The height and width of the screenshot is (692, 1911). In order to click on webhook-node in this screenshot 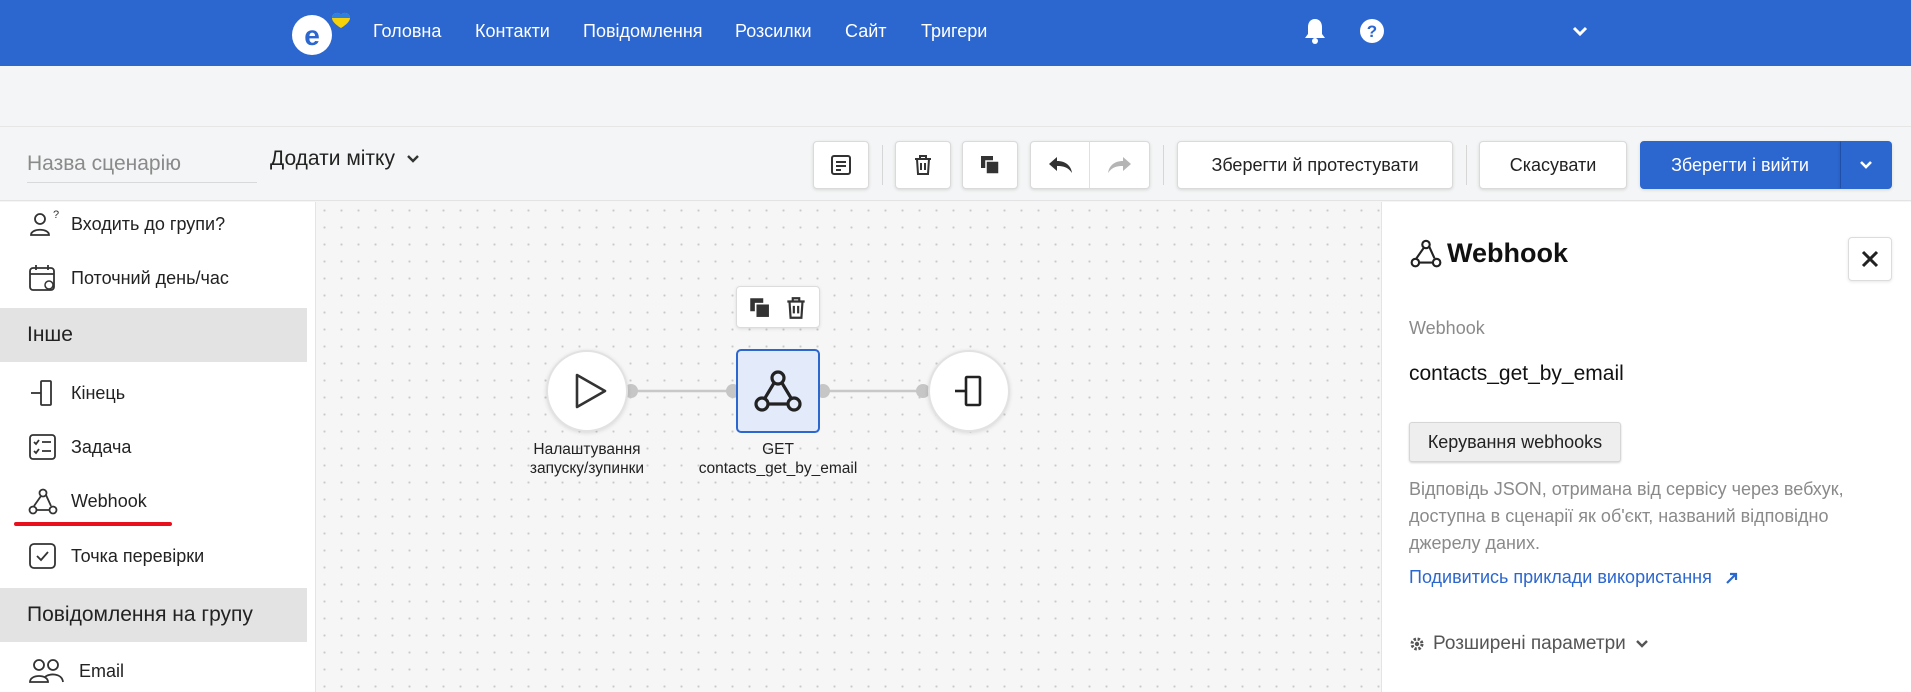, I will do `click(778, 391)`.